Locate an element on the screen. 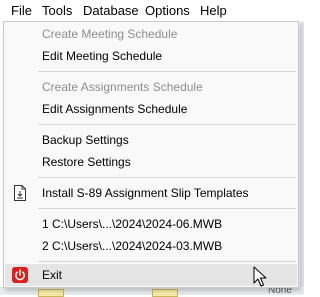 Image resolution: width=320 pixels, height=297 pixels. menu-item-restore-settings: Restore Settings is located at coordinates (151, 162).